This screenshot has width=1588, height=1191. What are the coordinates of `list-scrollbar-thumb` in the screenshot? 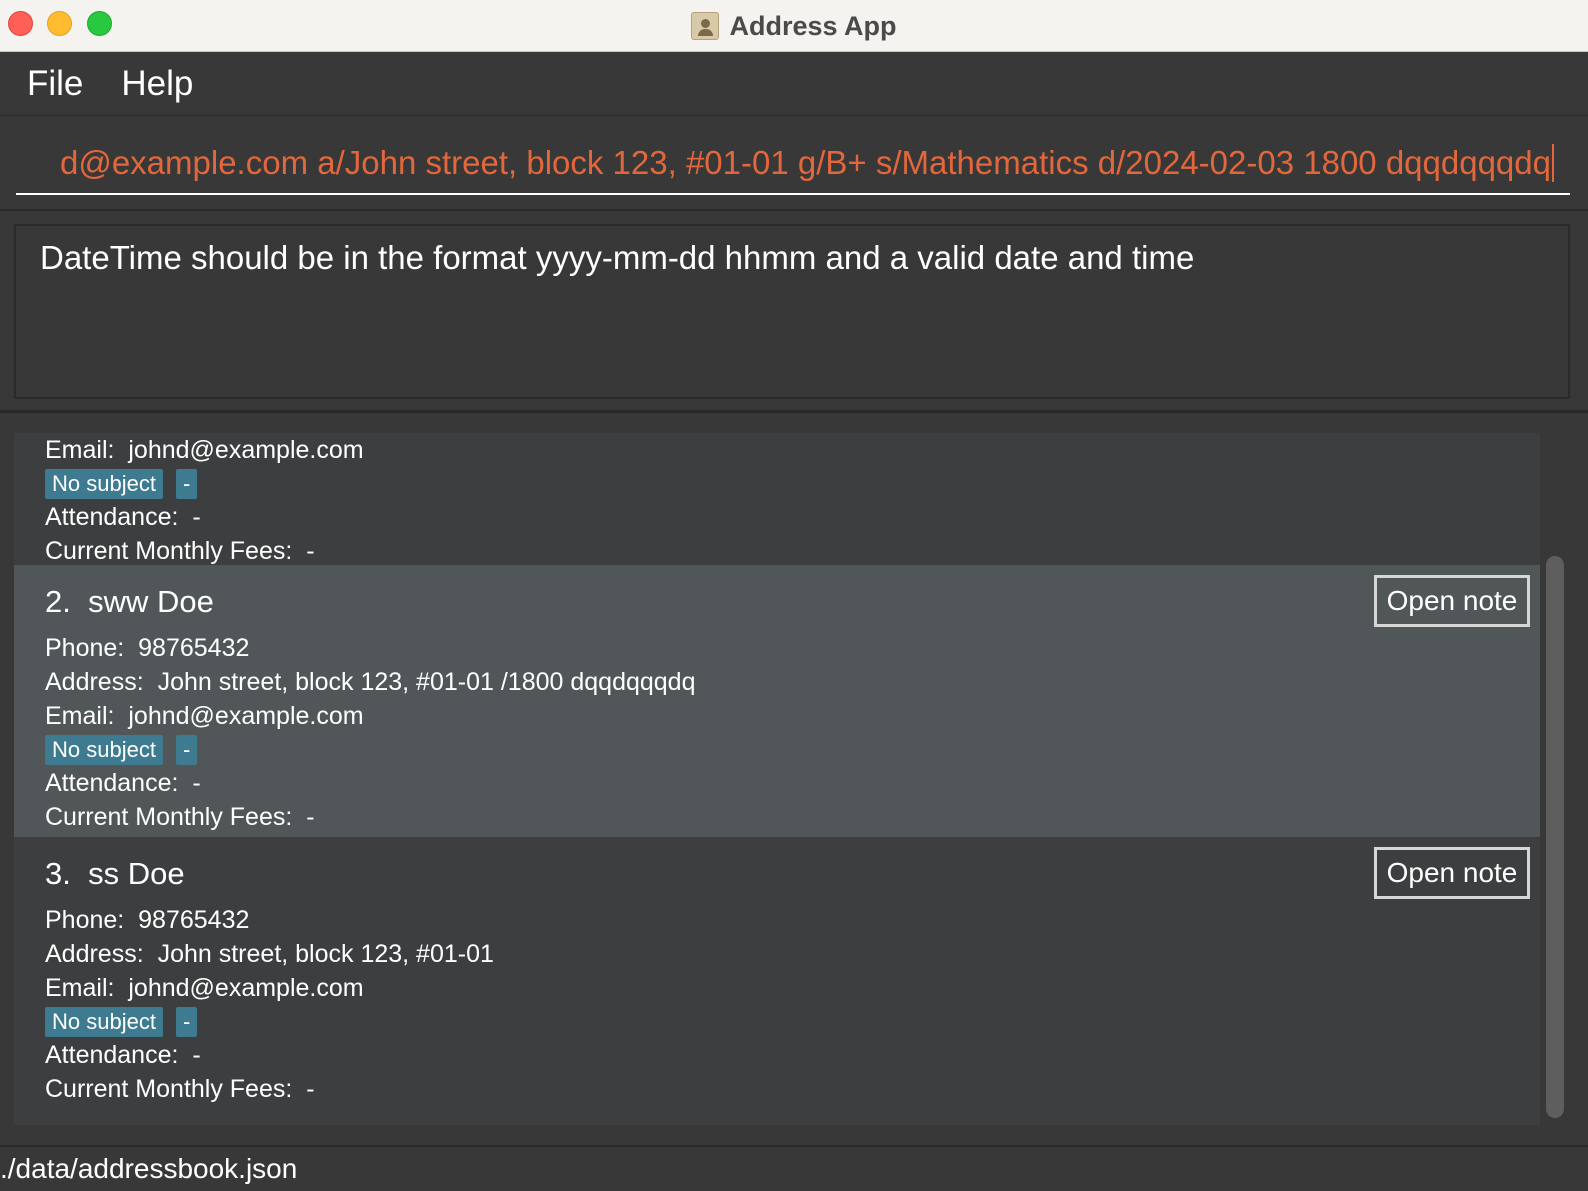 It's located at (1555, 837).